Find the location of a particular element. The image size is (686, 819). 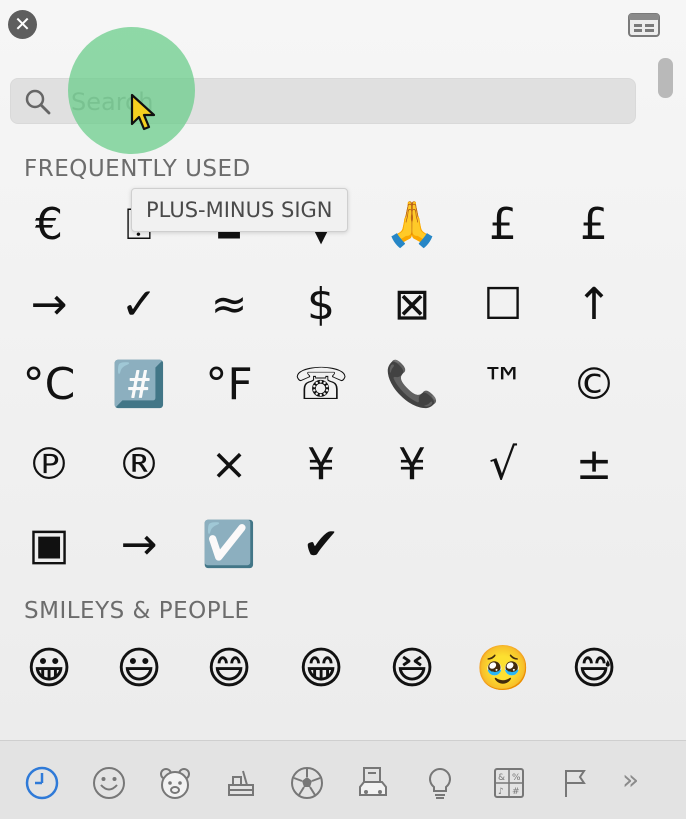

category-flags is located at coordinates (575, 783).